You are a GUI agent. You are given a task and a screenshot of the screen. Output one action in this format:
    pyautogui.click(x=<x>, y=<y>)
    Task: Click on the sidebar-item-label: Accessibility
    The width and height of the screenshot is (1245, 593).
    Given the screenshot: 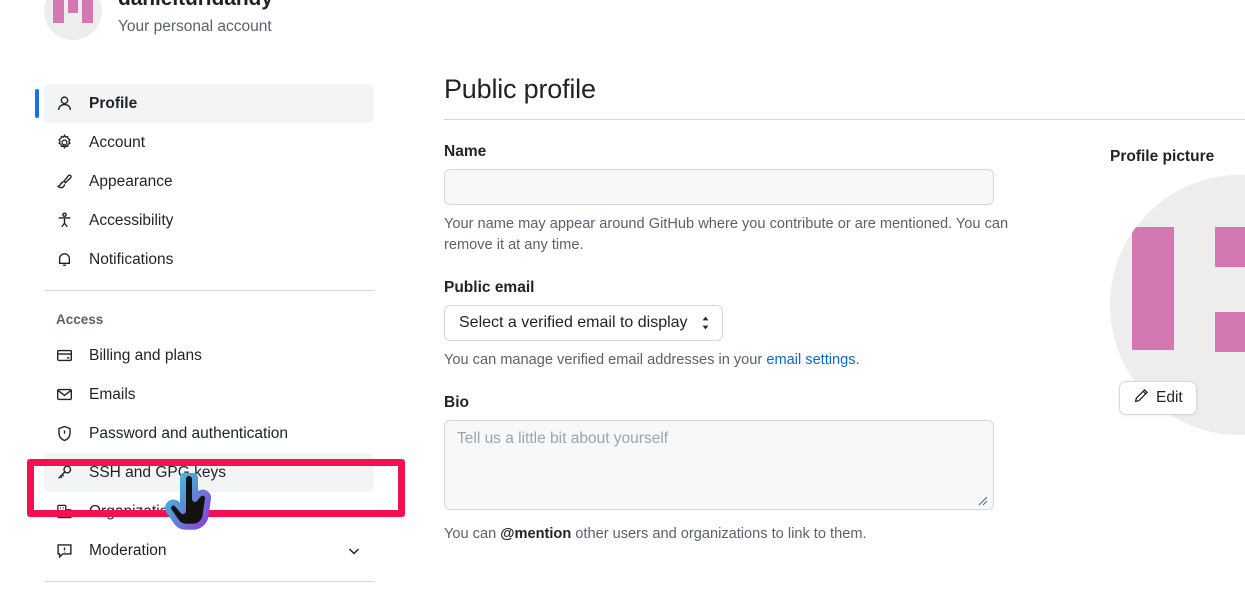 What is the action you would take?
    pyautogui.click(x=131, y=220)
    